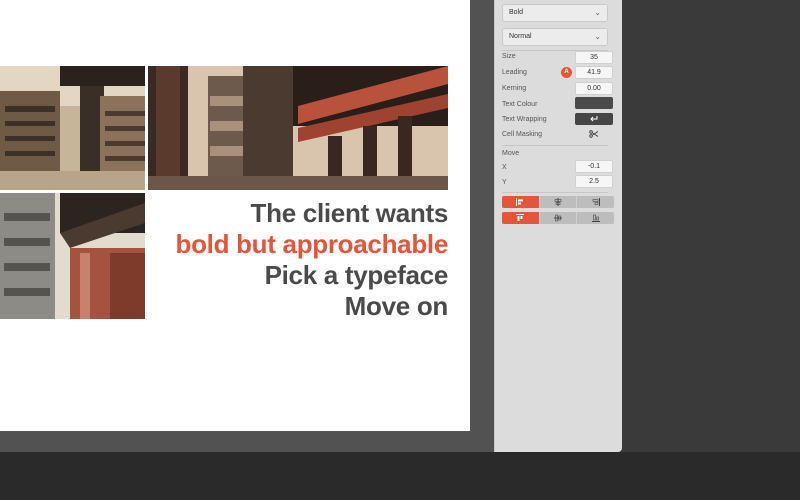  Describe the element at coordinates (520, 104) in the screenshot. I see `text-colour-label: Text Colour` at that location.